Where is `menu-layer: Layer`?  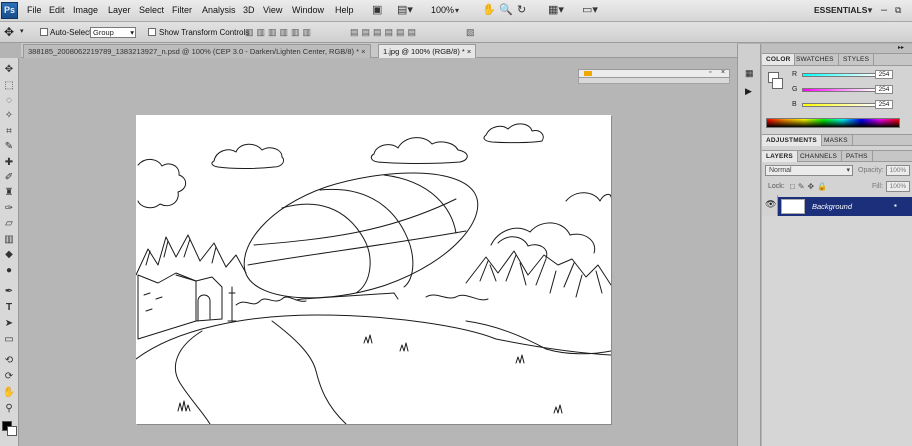 menu-layer: Layer is located at coordinates (119, 10).